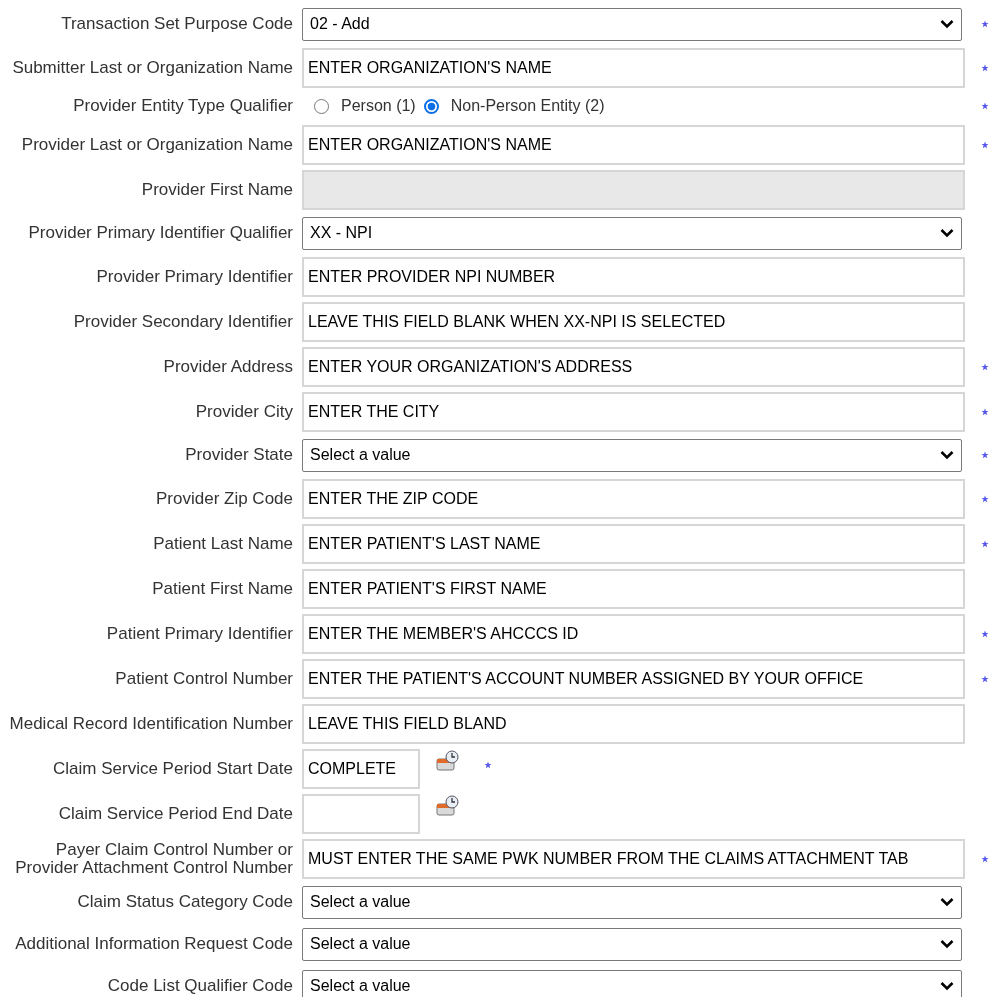 Image resolution: width=1002 pixels, height=997 pixels. Describe the element at coordinates (183, 106) in the screenshot. I see `field-label: Provider Entity Type Qualifier` at that location.